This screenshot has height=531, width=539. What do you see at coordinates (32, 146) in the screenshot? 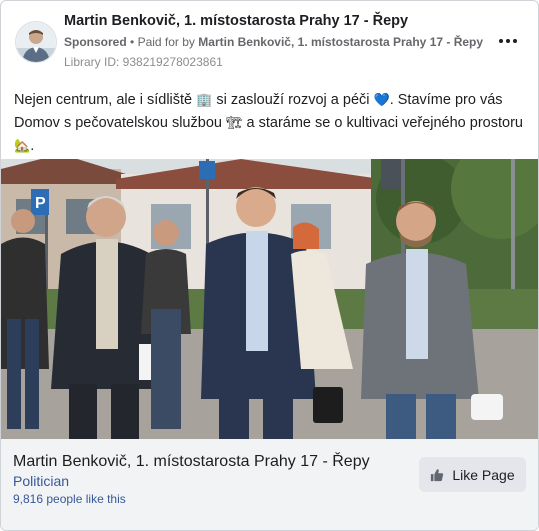
I see `post-text-part: .` at bounding box center [32, 146].